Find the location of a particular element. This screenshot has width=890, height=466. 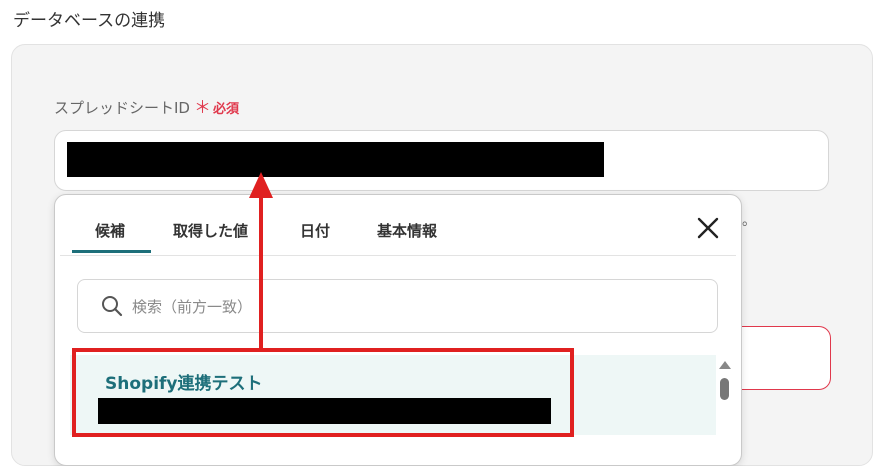

annotation-arrow is located at coordinates (261, 261).